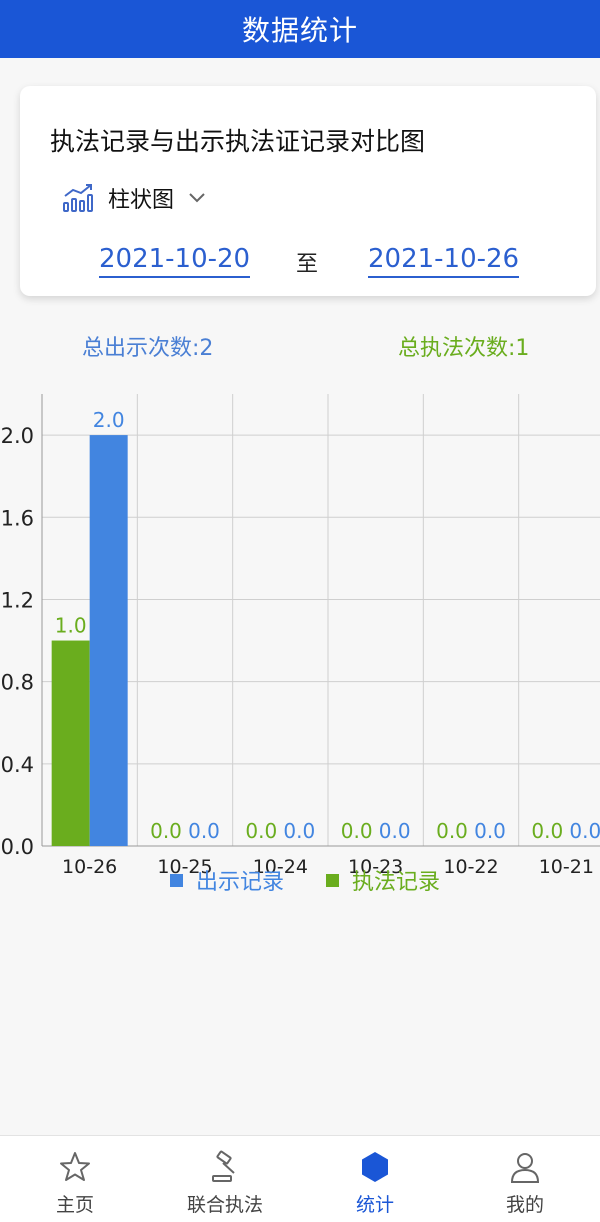 The height and width of the screenshot is (1222, 600). I want to click on gavel-icon, so click(223, 1166).